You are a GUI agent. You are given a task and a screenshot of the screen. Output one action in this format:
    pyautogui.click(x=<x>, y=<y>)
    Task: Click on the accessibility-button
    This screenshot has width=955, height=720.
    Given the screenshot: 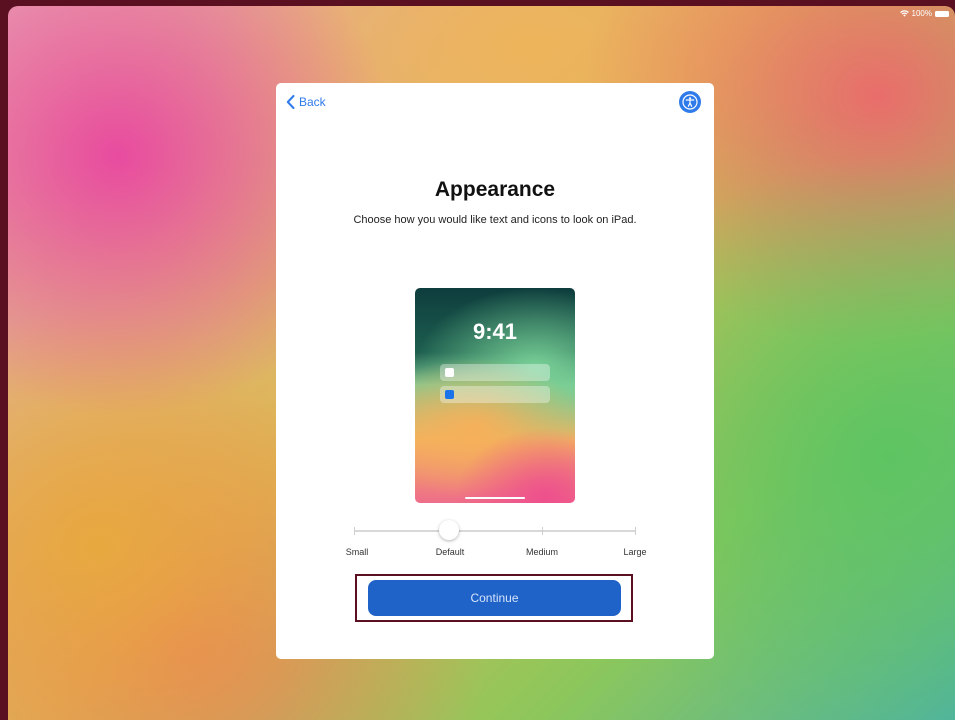 What is the action you would take?
    pyautogui.click(x=690, y=102)
    